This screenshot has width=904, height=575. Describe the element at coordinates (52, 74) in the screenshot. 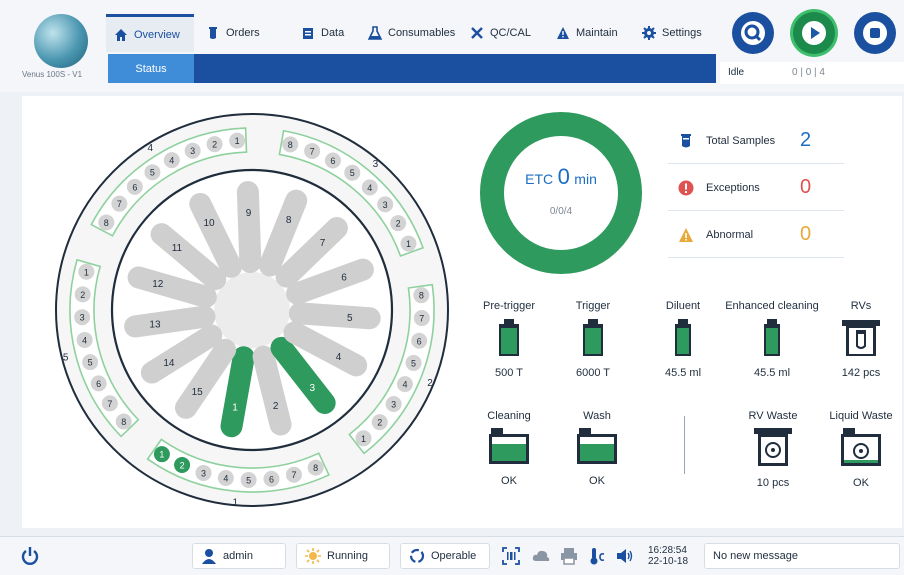

I see `app-name: Venus 100S - V1` at that location.